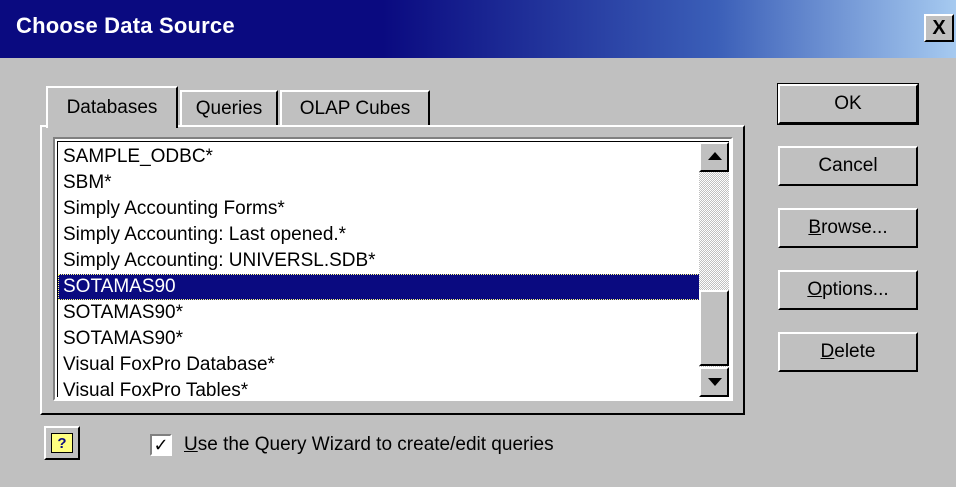 Image resolution: width=956 pixels, height=487 pixels. I want to click on cancel-label: Cancel, so click(848, 165).